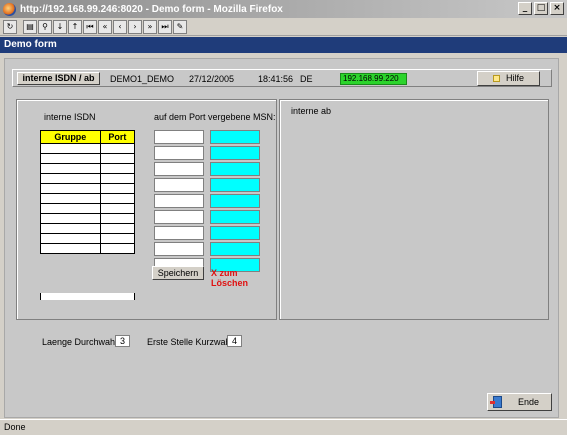 The image size is (567, 435). Describe the element at coordinates (514, 78) in the screenshot. I see `help-label: Hilfe` at that location.